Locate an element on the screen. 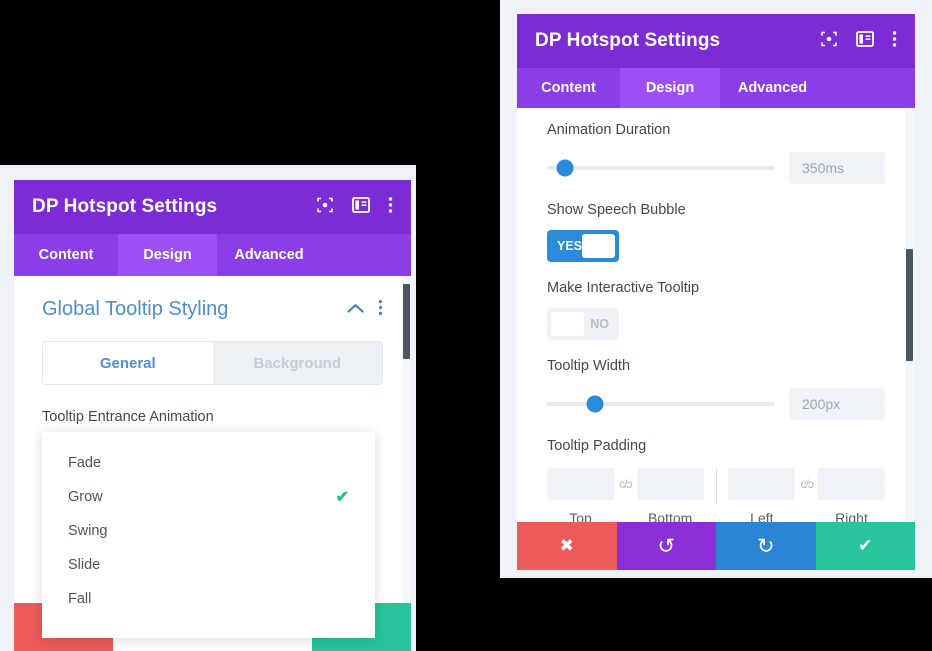 Image resolution: width=932 pixels, height=651 pixels. section-header-icon-group is located at coordinates (365, 310).